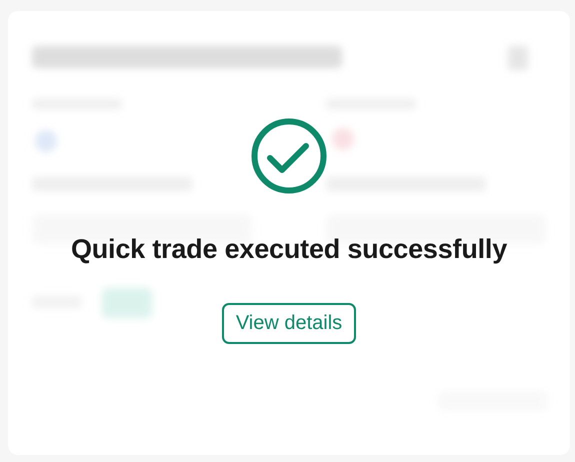 Image resolution: width=575 pixels, height=462 pixels. Describe the element at coordinates (289, 323) in the screenshot. I see `view-details-button: View details` at that location.